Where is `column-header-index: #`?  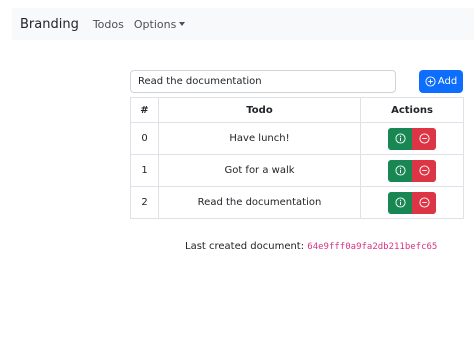
column-header-index: # is located at coordinates (144, 110).